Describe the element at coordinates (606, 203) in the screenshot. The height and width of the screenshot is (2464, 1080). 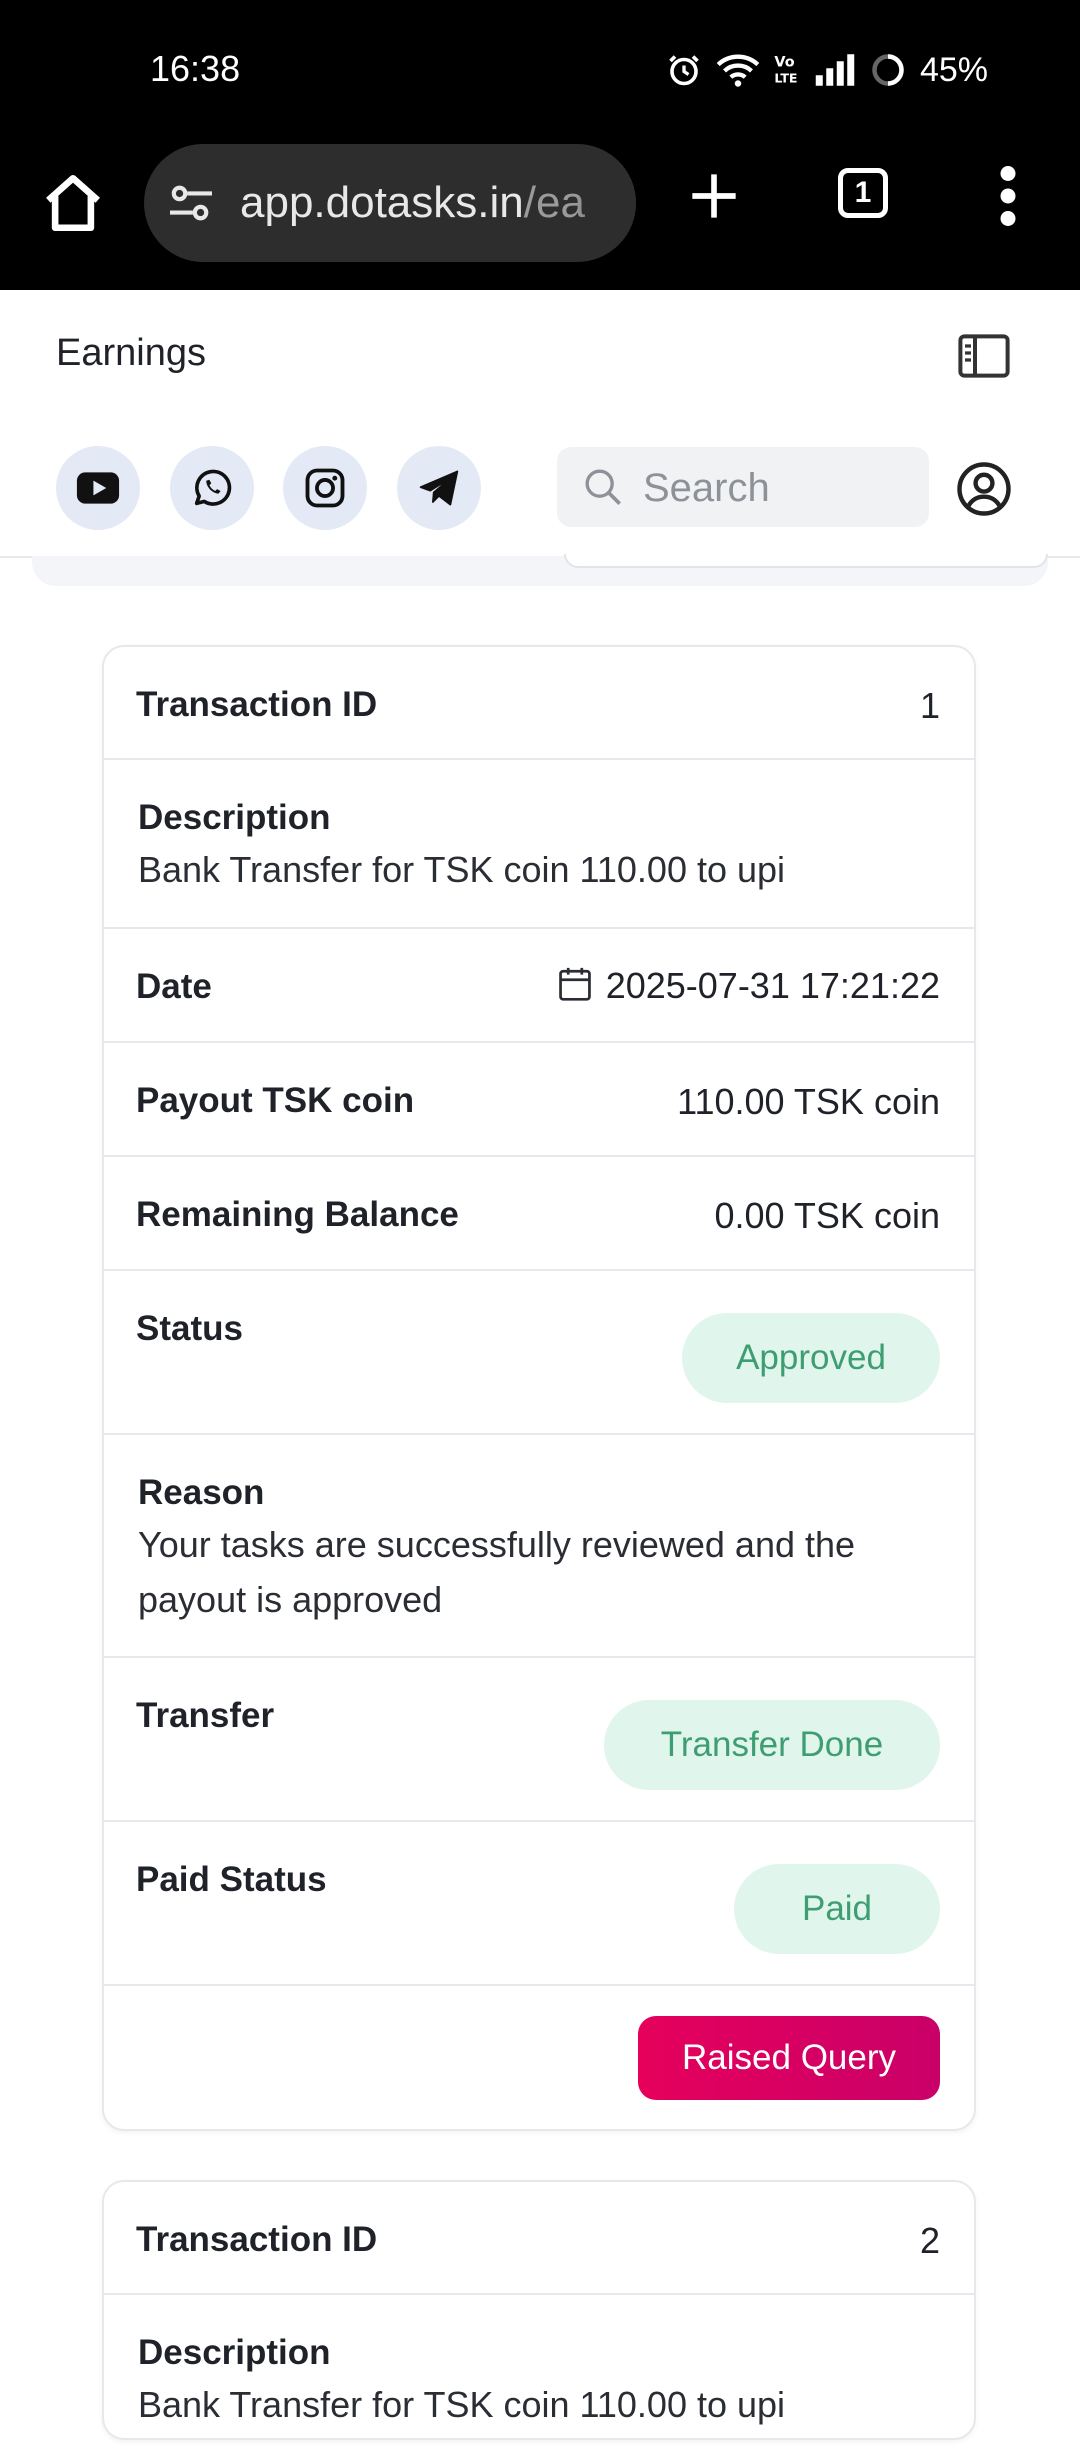
I see `url-fade` at that location.